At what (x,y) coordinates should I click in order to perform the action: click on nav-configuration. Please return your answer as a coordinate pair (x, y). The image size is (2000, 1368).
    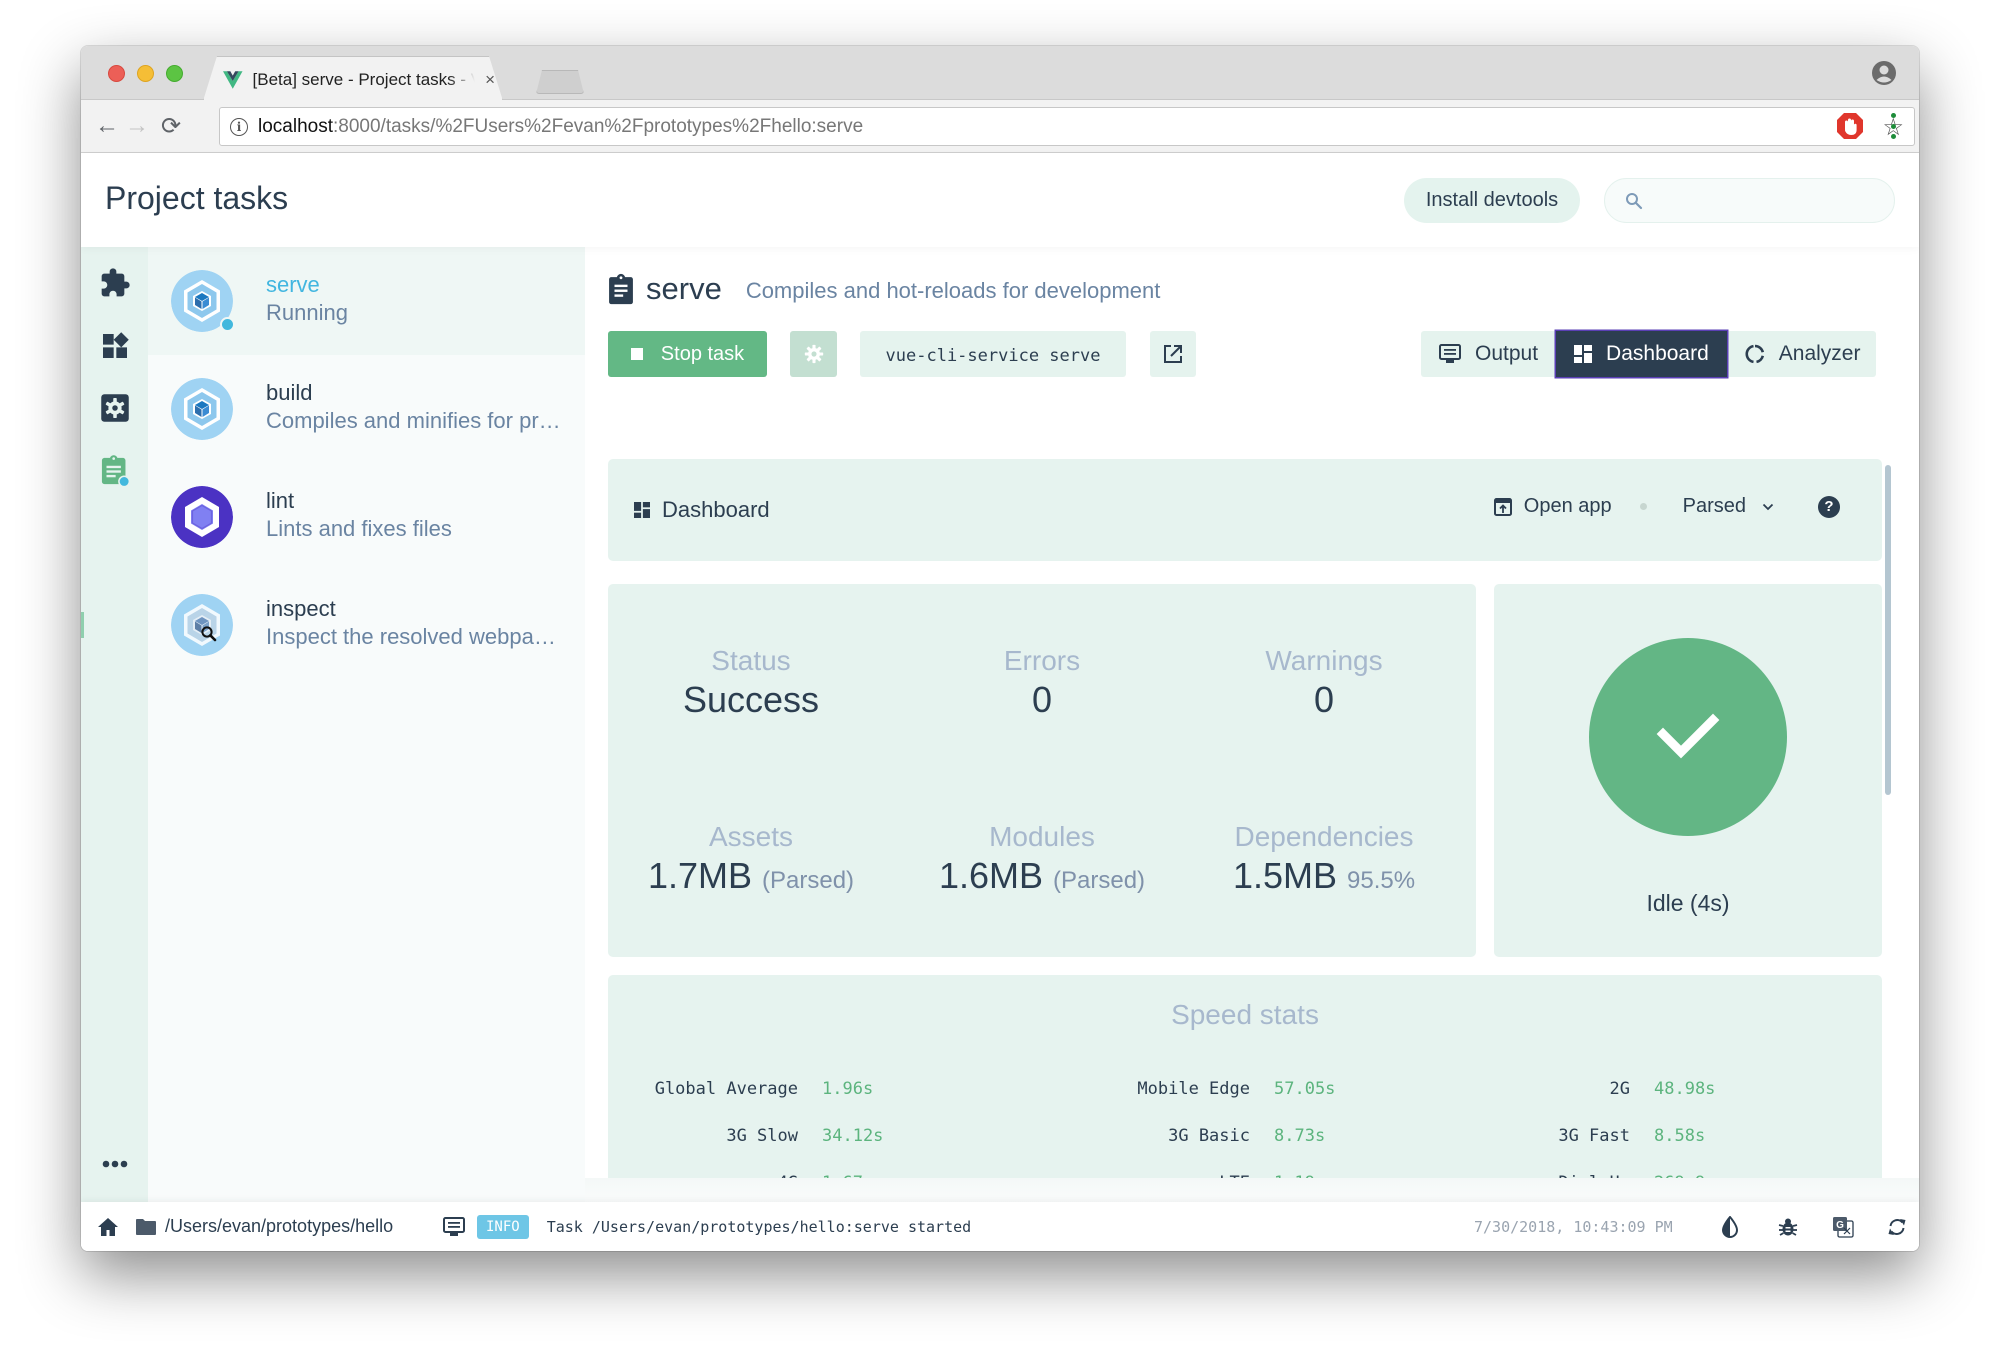
    Looking at the image, I should click on (115, 408).